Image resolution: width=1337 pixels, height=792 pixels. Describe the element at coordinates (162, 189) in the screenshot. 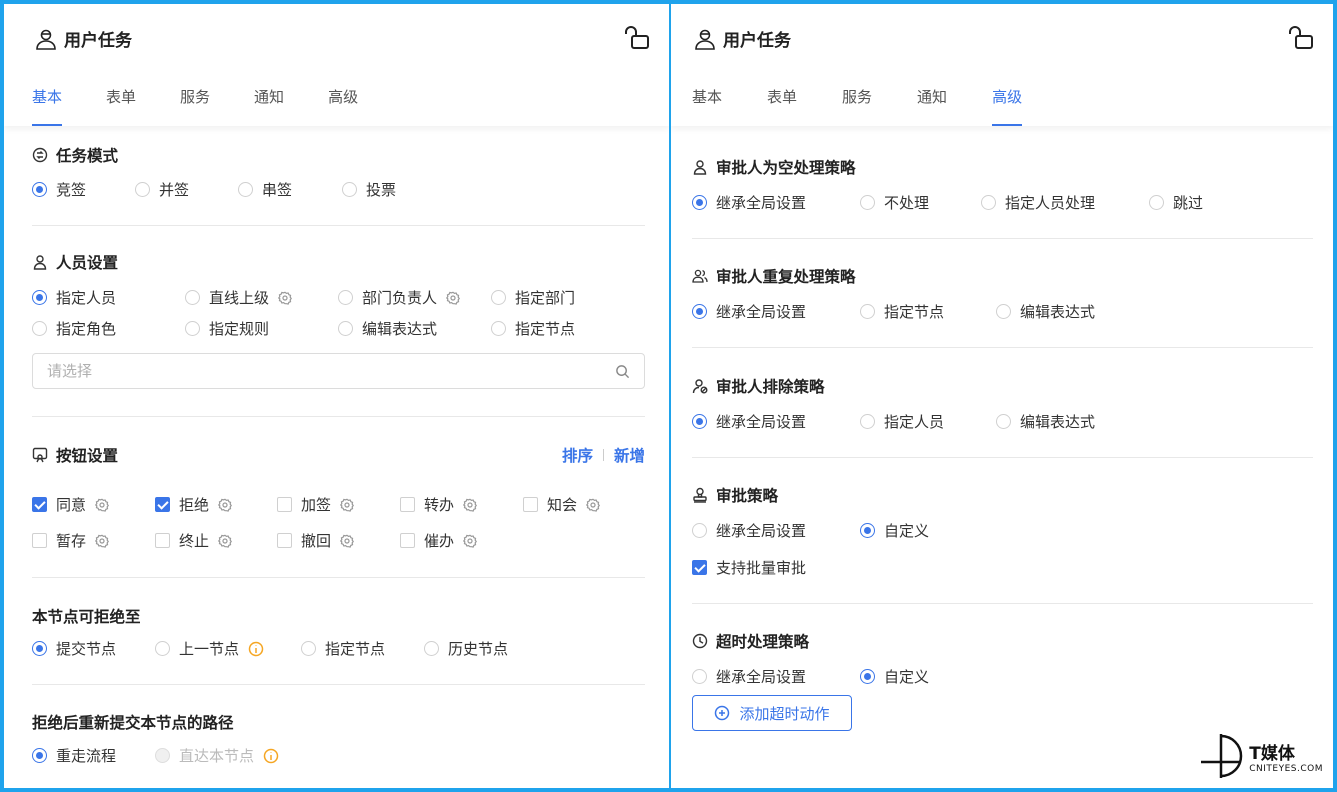

I see `task-mode-option: 并签` at that location.